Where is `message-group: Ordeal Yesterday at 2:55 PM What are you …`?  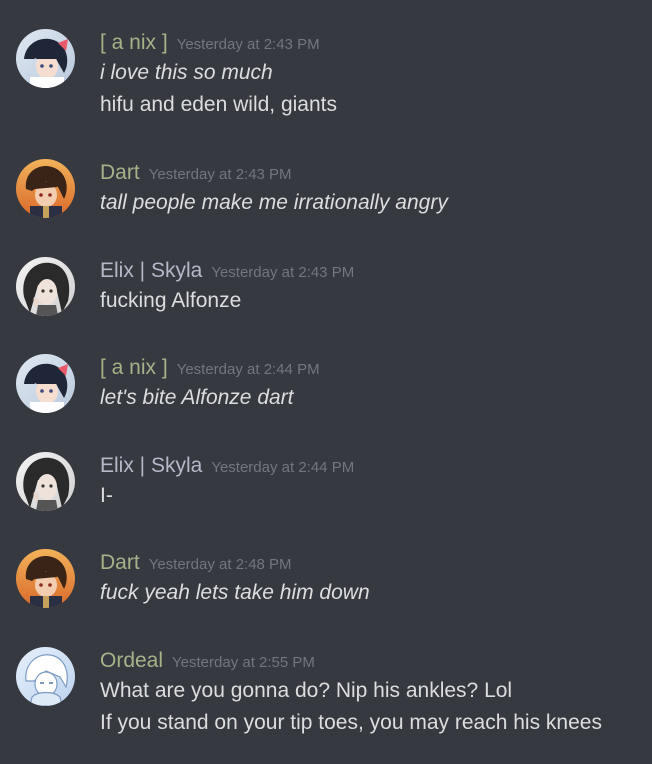
message-group: Ordeal Yesterday at 2:55 PM What are you … is located at coordinates (326, 697).